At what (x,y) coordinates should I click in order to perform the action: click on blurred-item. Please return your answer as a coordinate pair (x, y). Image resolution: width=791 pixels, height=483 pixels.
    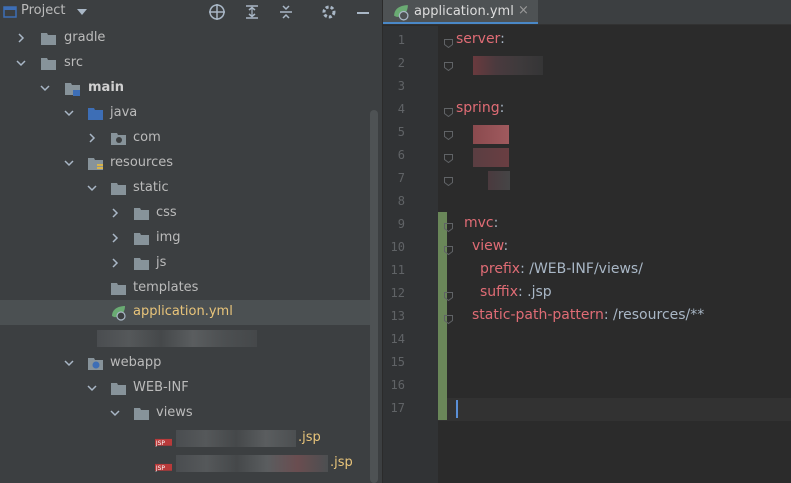
    Looking at the image, I should click on (177, 338).